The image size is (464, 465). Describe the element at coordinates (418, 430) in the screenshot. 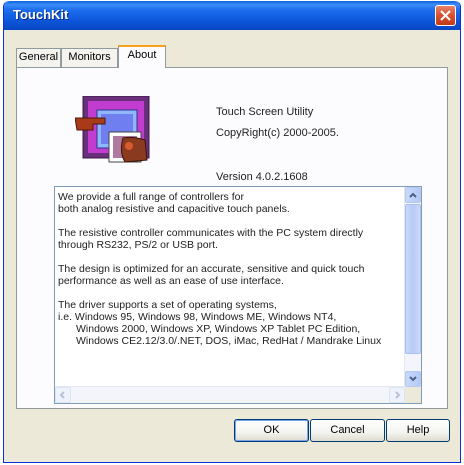

I see `help-button: Help` at that location.